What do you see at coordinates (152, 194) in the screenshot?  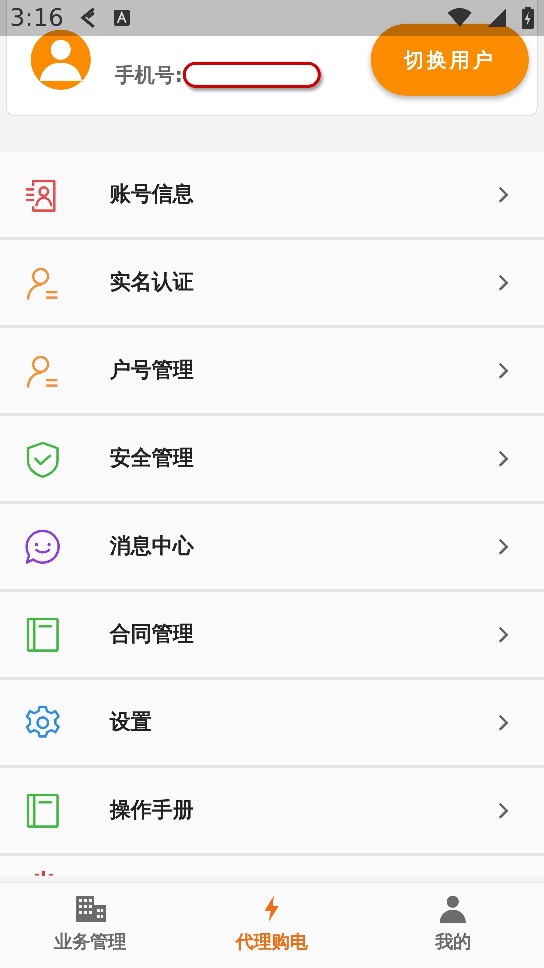 I see `menu-label: 账号信息` at bounding box center [152, 194].